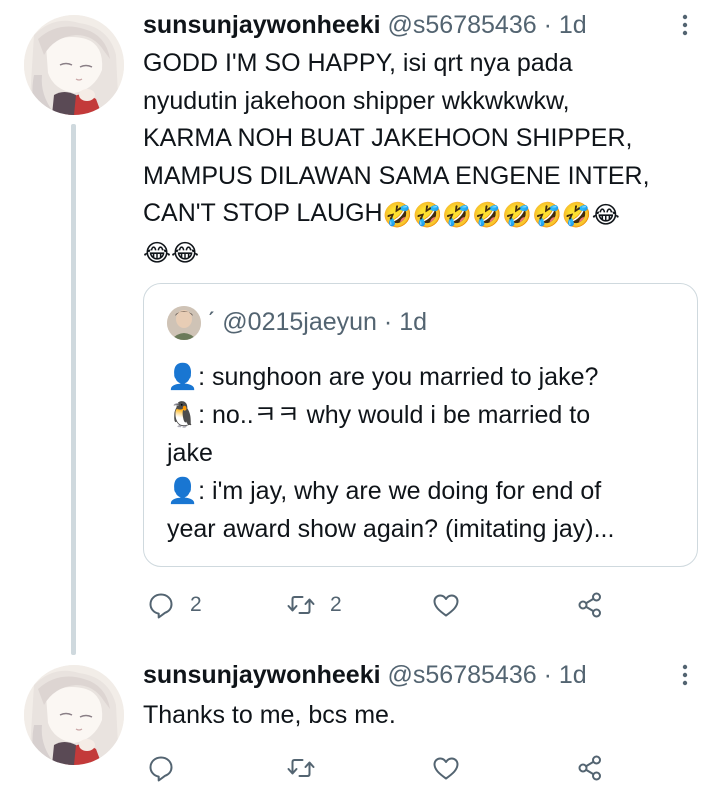 The height and width of the screenshot is (787, 719). Describe the element at coordinates (423, 767) in the screenshot. I see `tweet-actions` at that location.